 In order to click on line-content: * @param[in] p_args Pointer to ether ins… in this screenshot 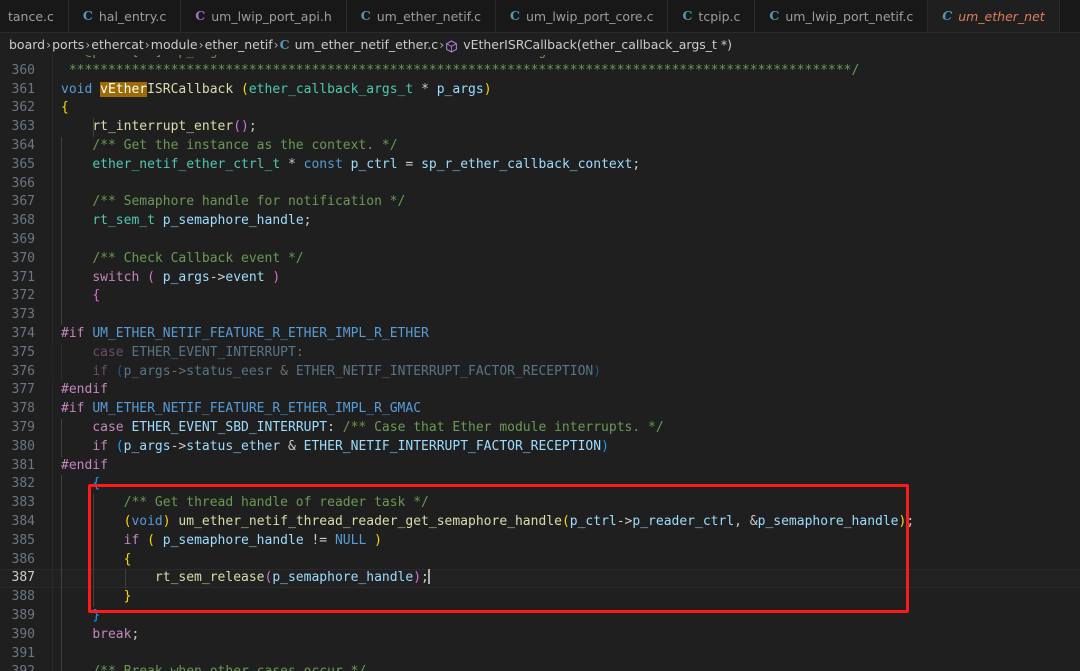, I will do `click(326, 58)`.